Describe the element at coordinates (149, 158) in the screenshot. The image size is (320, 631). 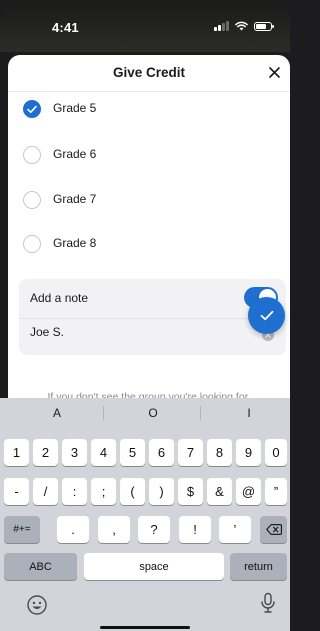
I see `grade-option-6: Grade 6` at that location.